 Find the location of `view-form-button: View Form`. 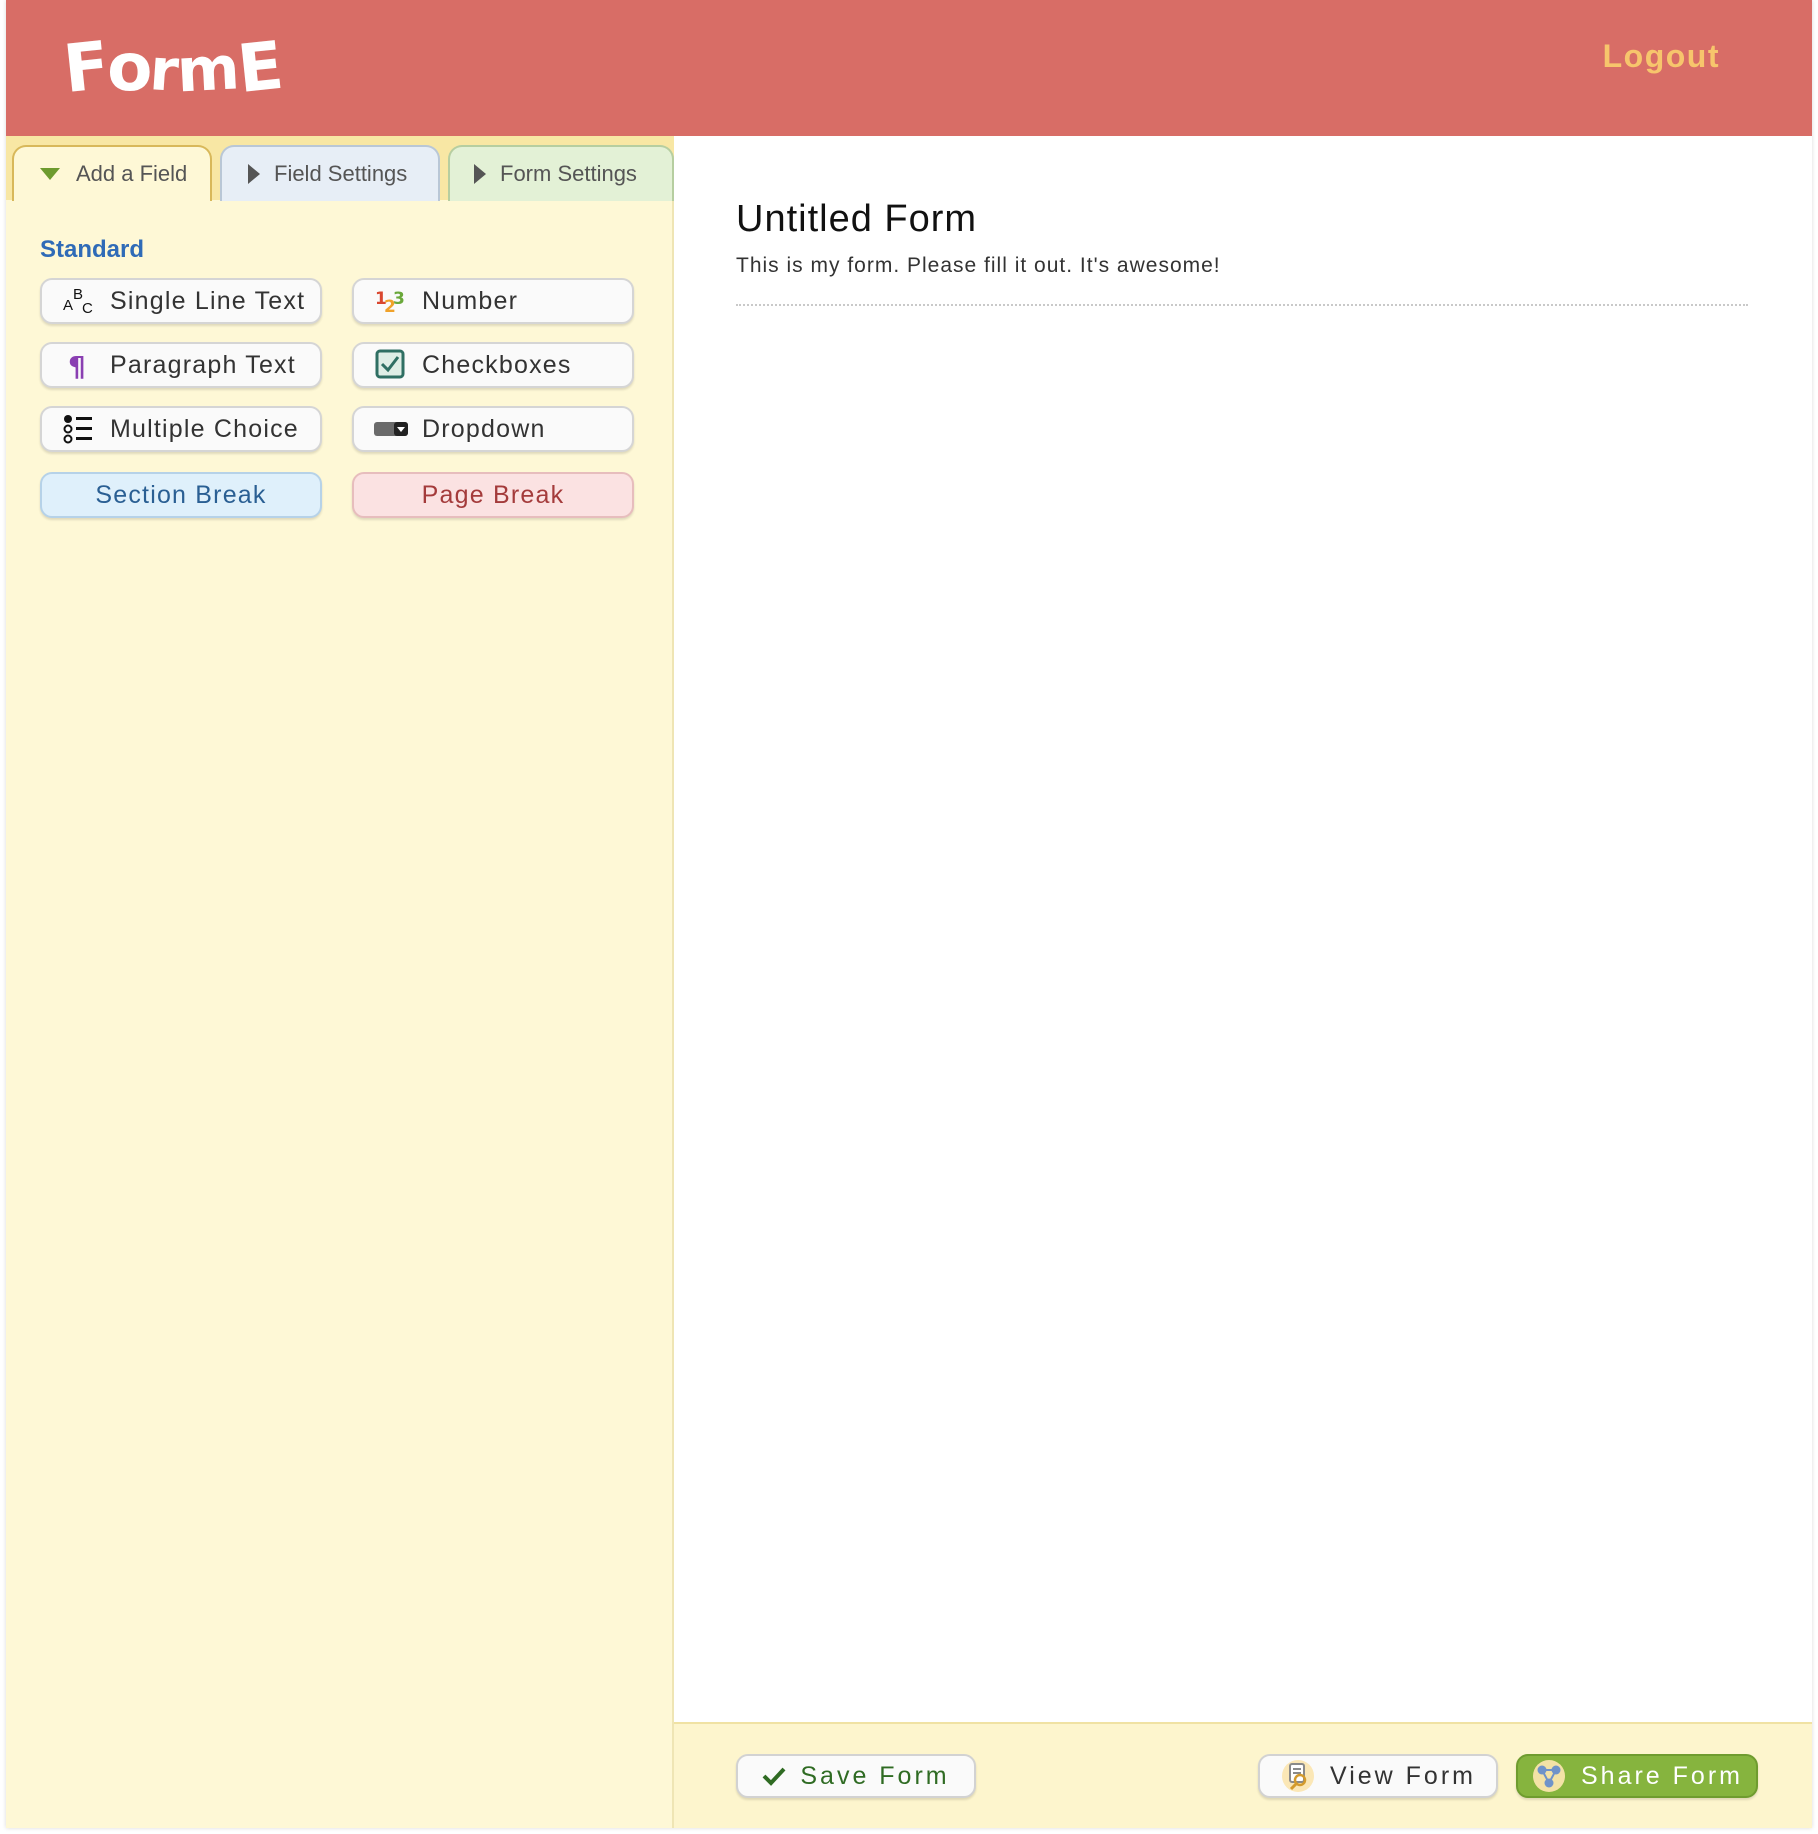

view-form-button: View Form is located at coordinates (1378, 1776).